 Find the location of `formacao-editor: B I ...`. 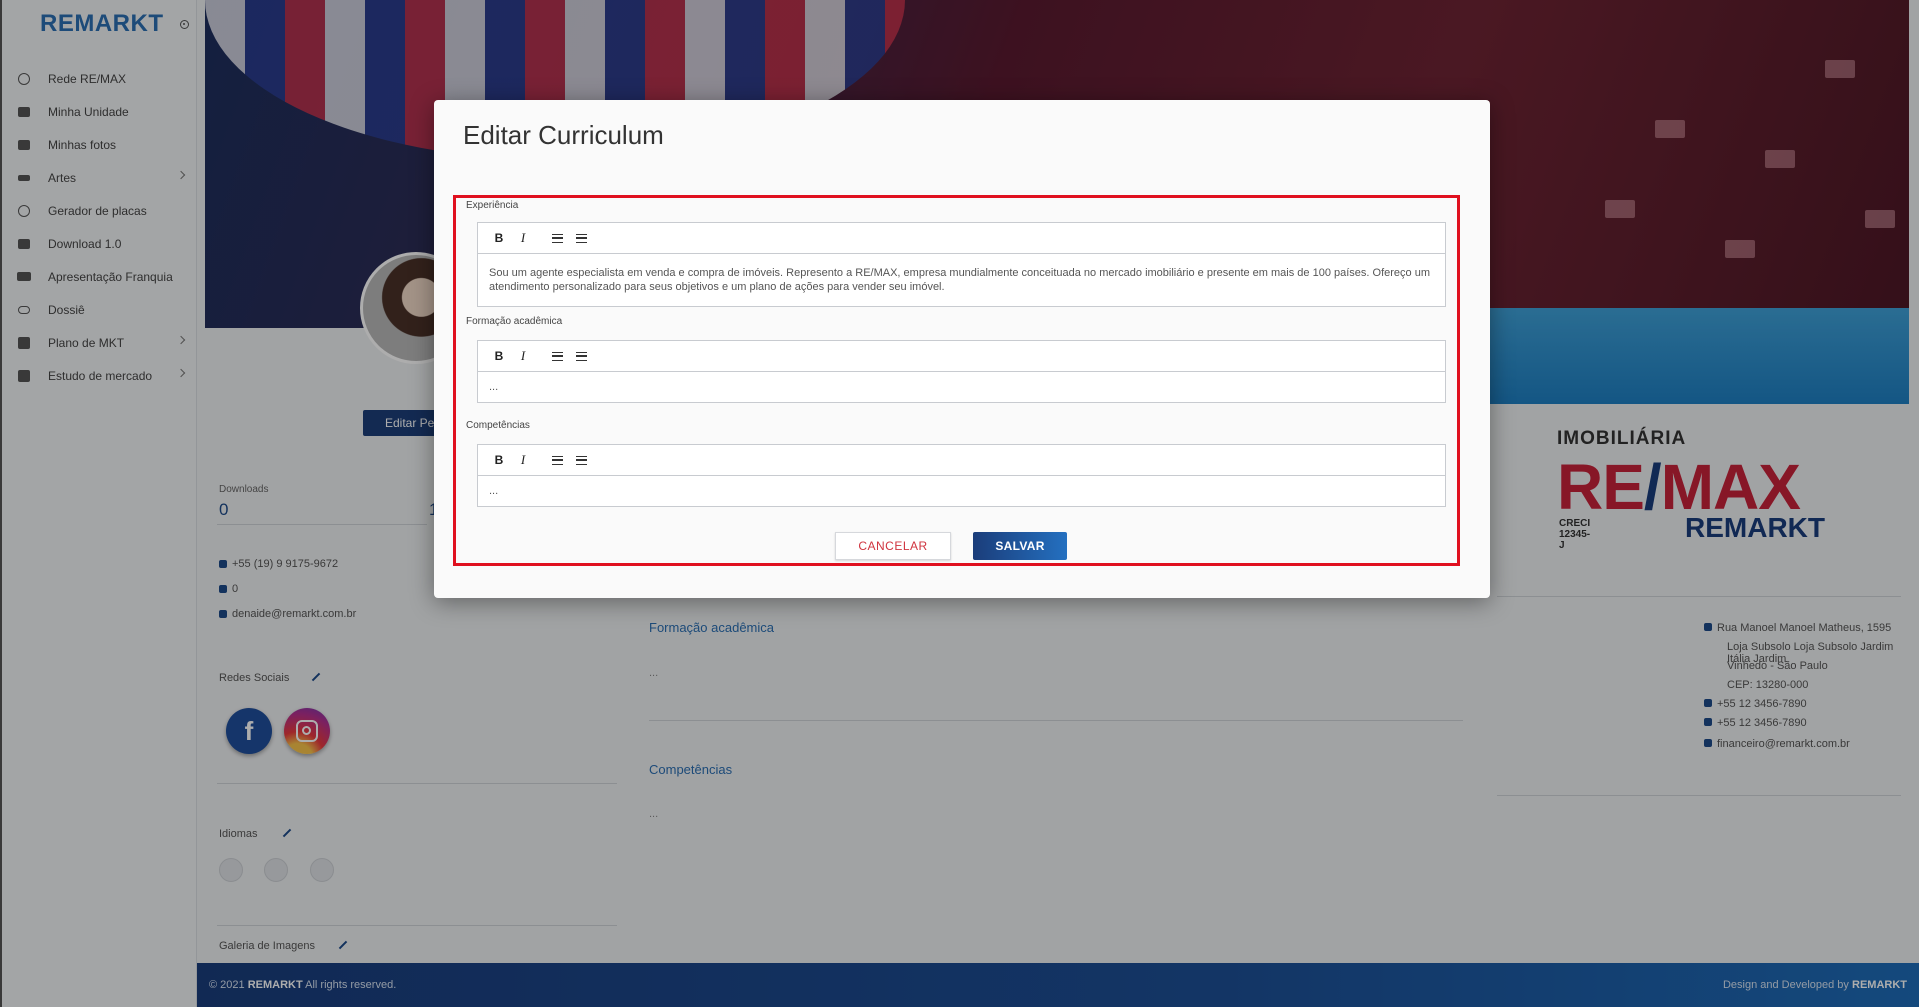

formacao-editor: B I ... is located at coordinates (961, 371).